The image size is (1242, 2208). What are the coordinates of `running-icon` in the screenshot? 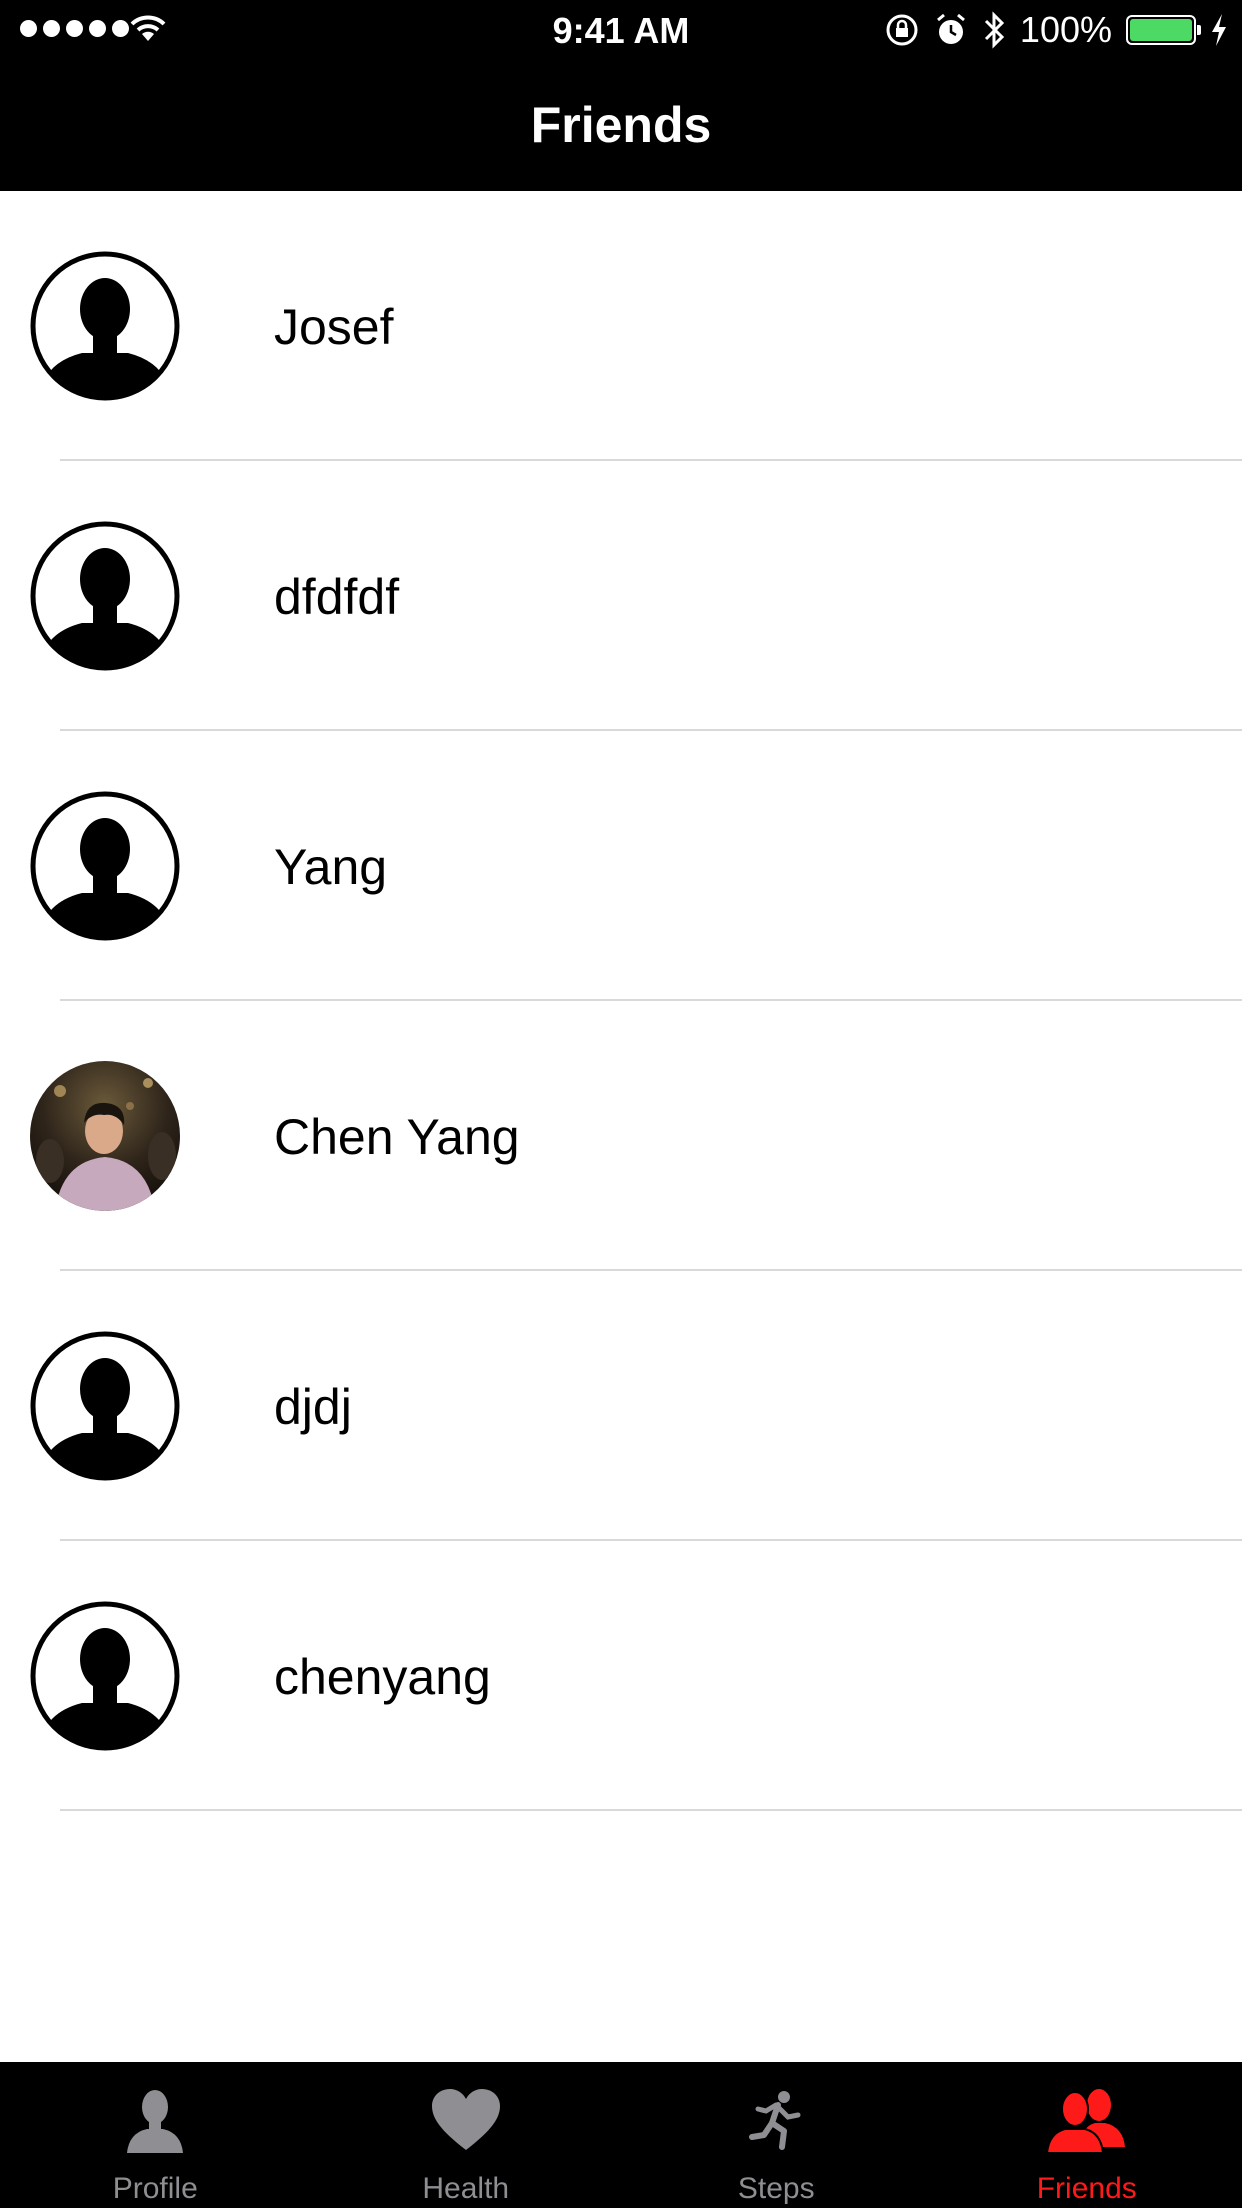 It's located at (775, 2120).